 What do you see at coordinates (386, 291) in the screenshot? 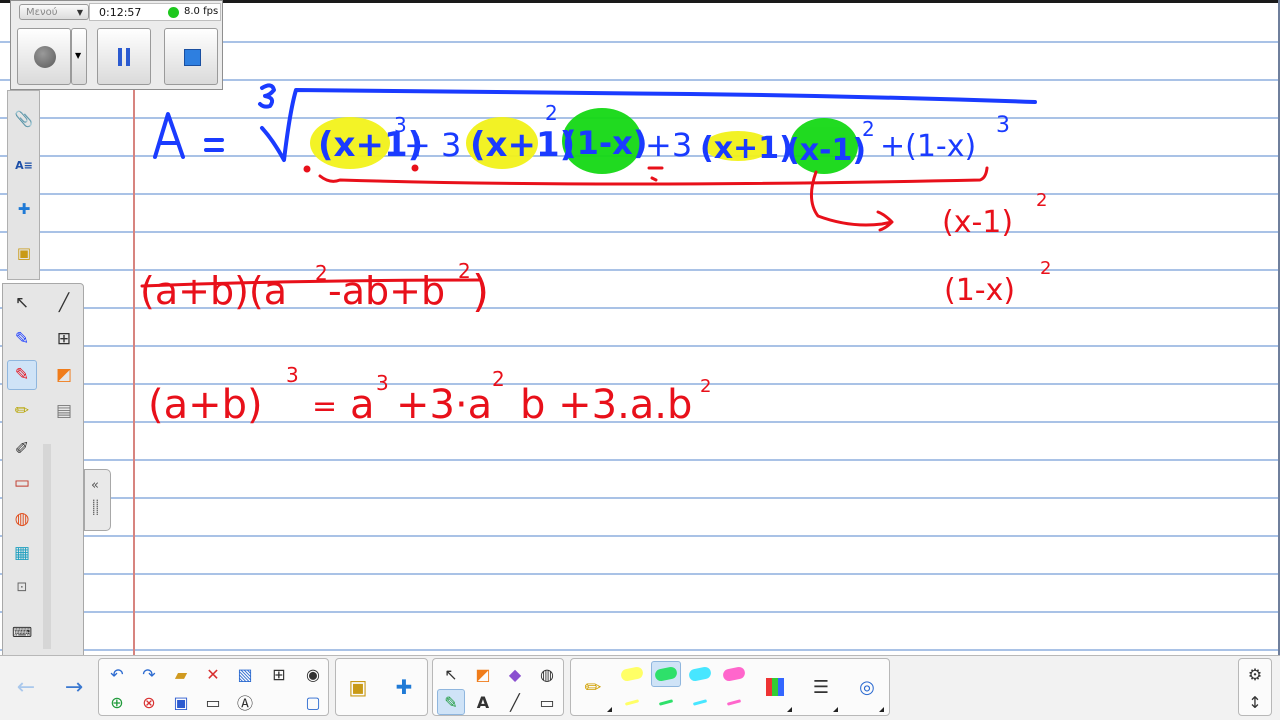
I see `svg-text: -ab+b` at bounding box center [386, 291].